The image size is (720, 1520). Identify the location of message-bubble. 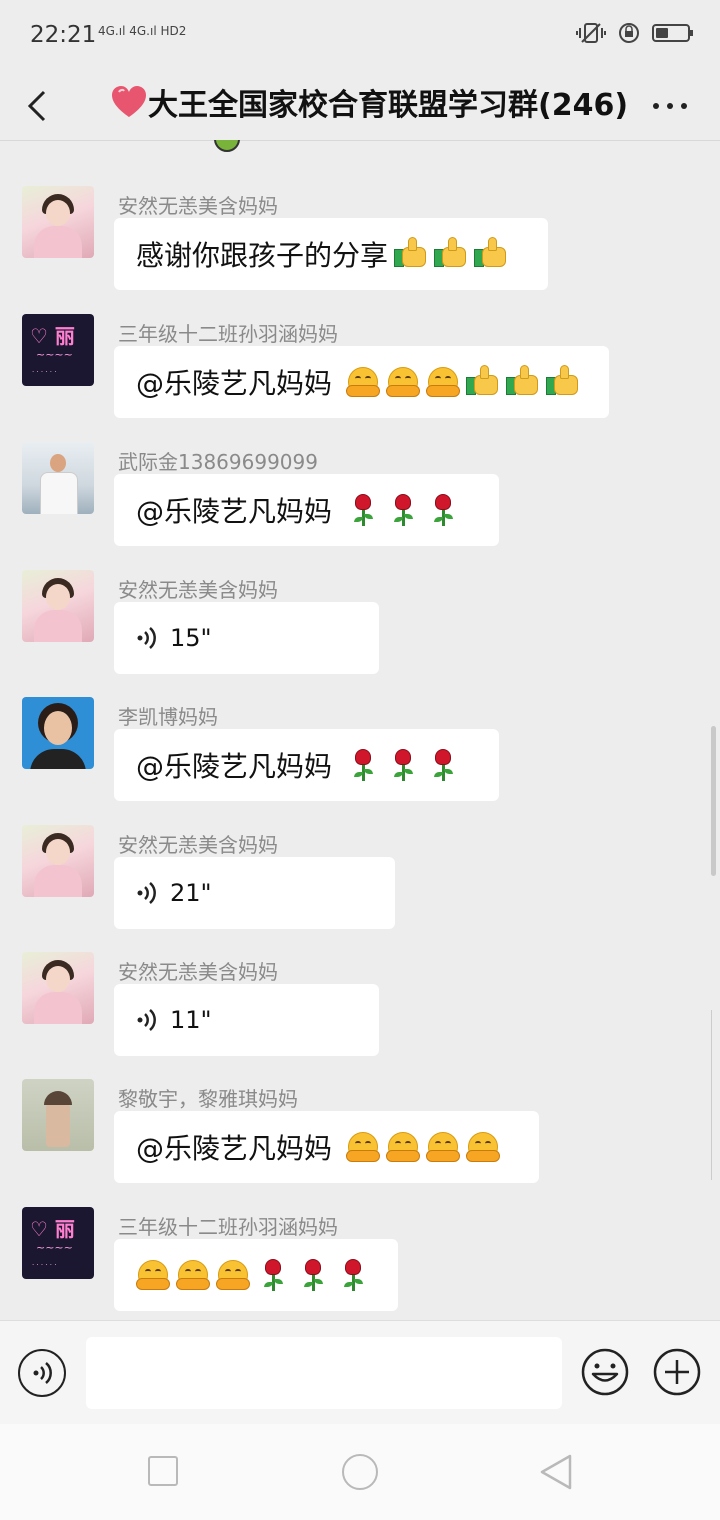
(256, 1275).